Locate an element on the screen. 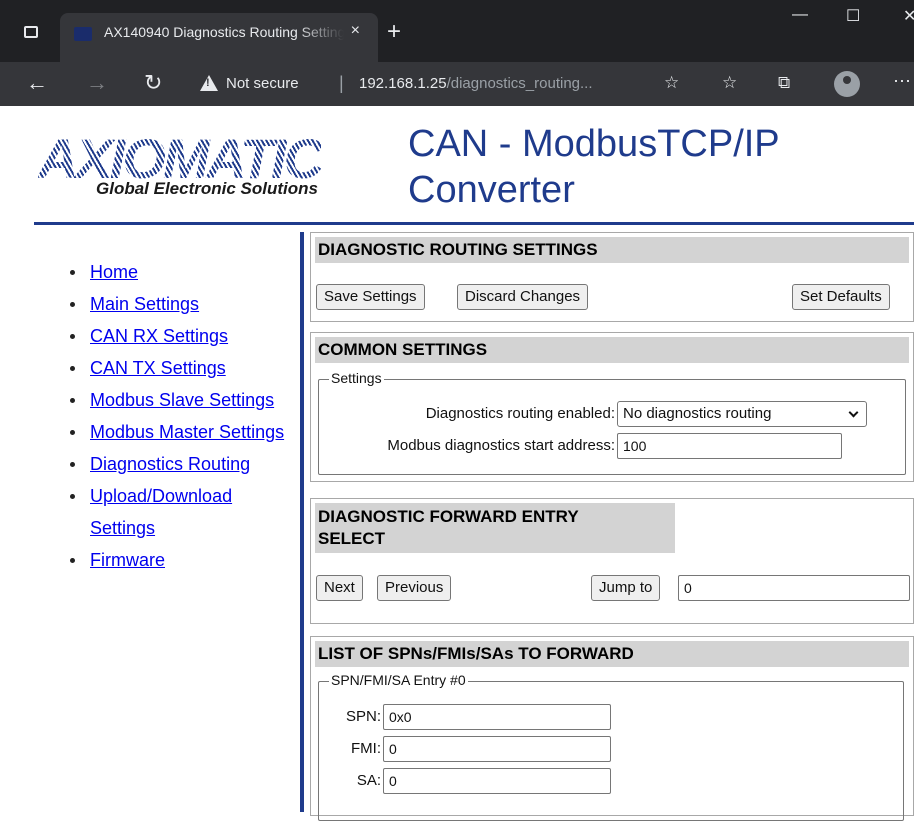 The height and width of the screenshot is (821, 914). forward-entry-heading-line2: SELECT is located at coordinates (352, 538).